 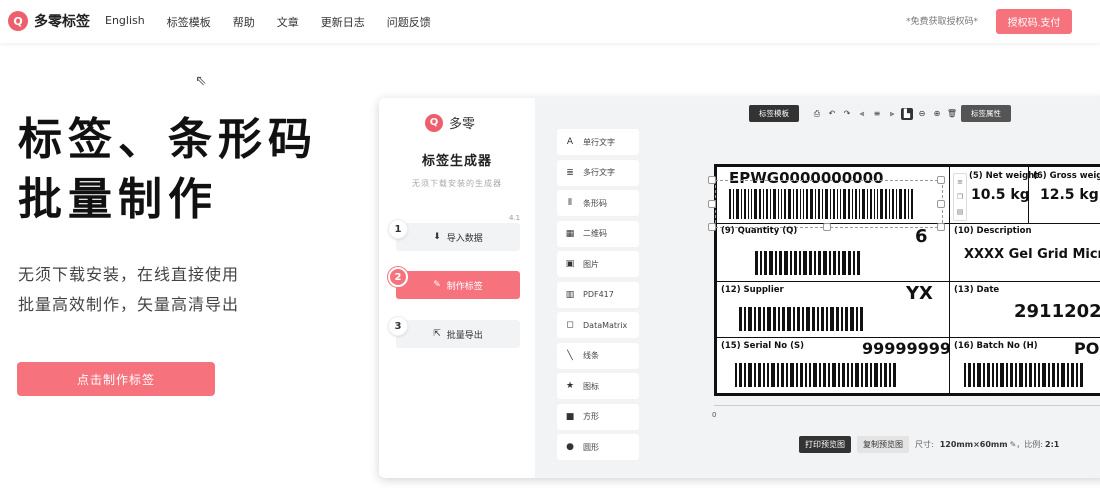 I want to click on delete-icon: 🗑, so click(x=952, y=114).